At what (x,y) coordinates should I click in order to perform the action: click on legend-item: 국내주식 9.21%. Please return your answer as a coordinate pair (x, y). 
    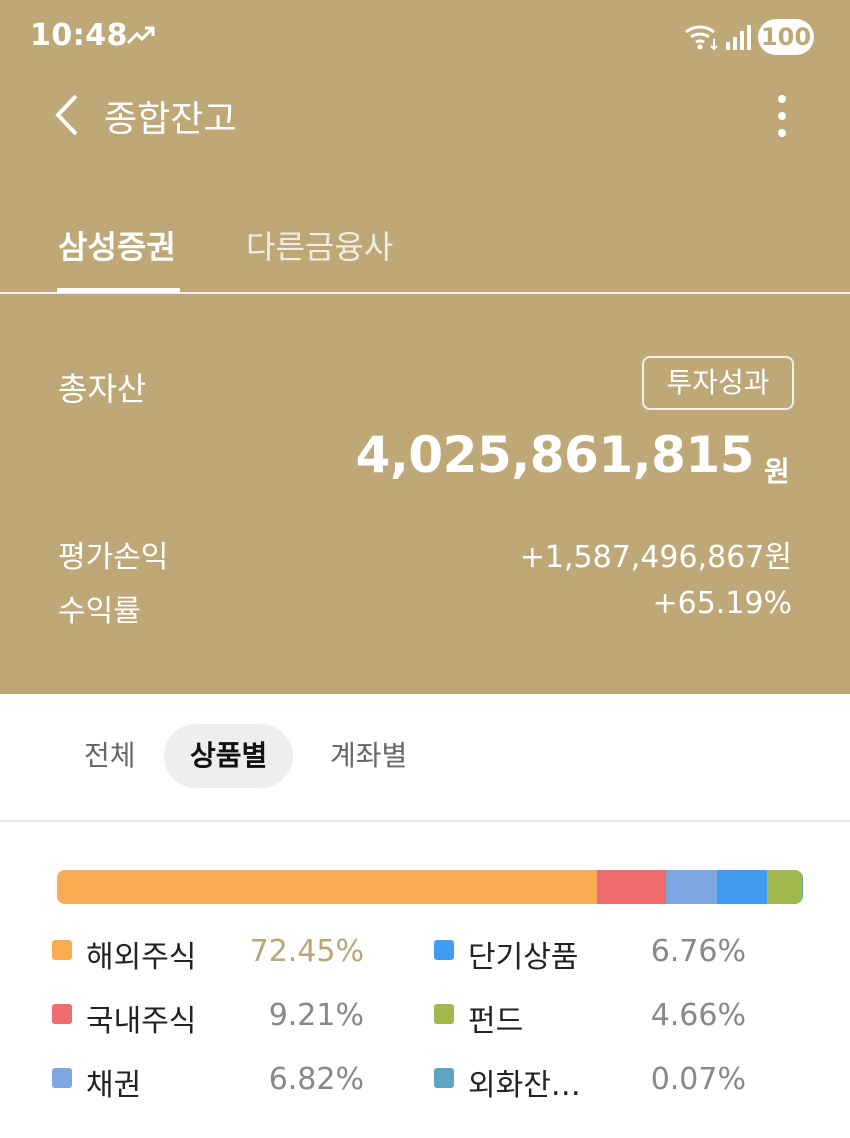
    Looking at the image, I should click on (222, 1017).